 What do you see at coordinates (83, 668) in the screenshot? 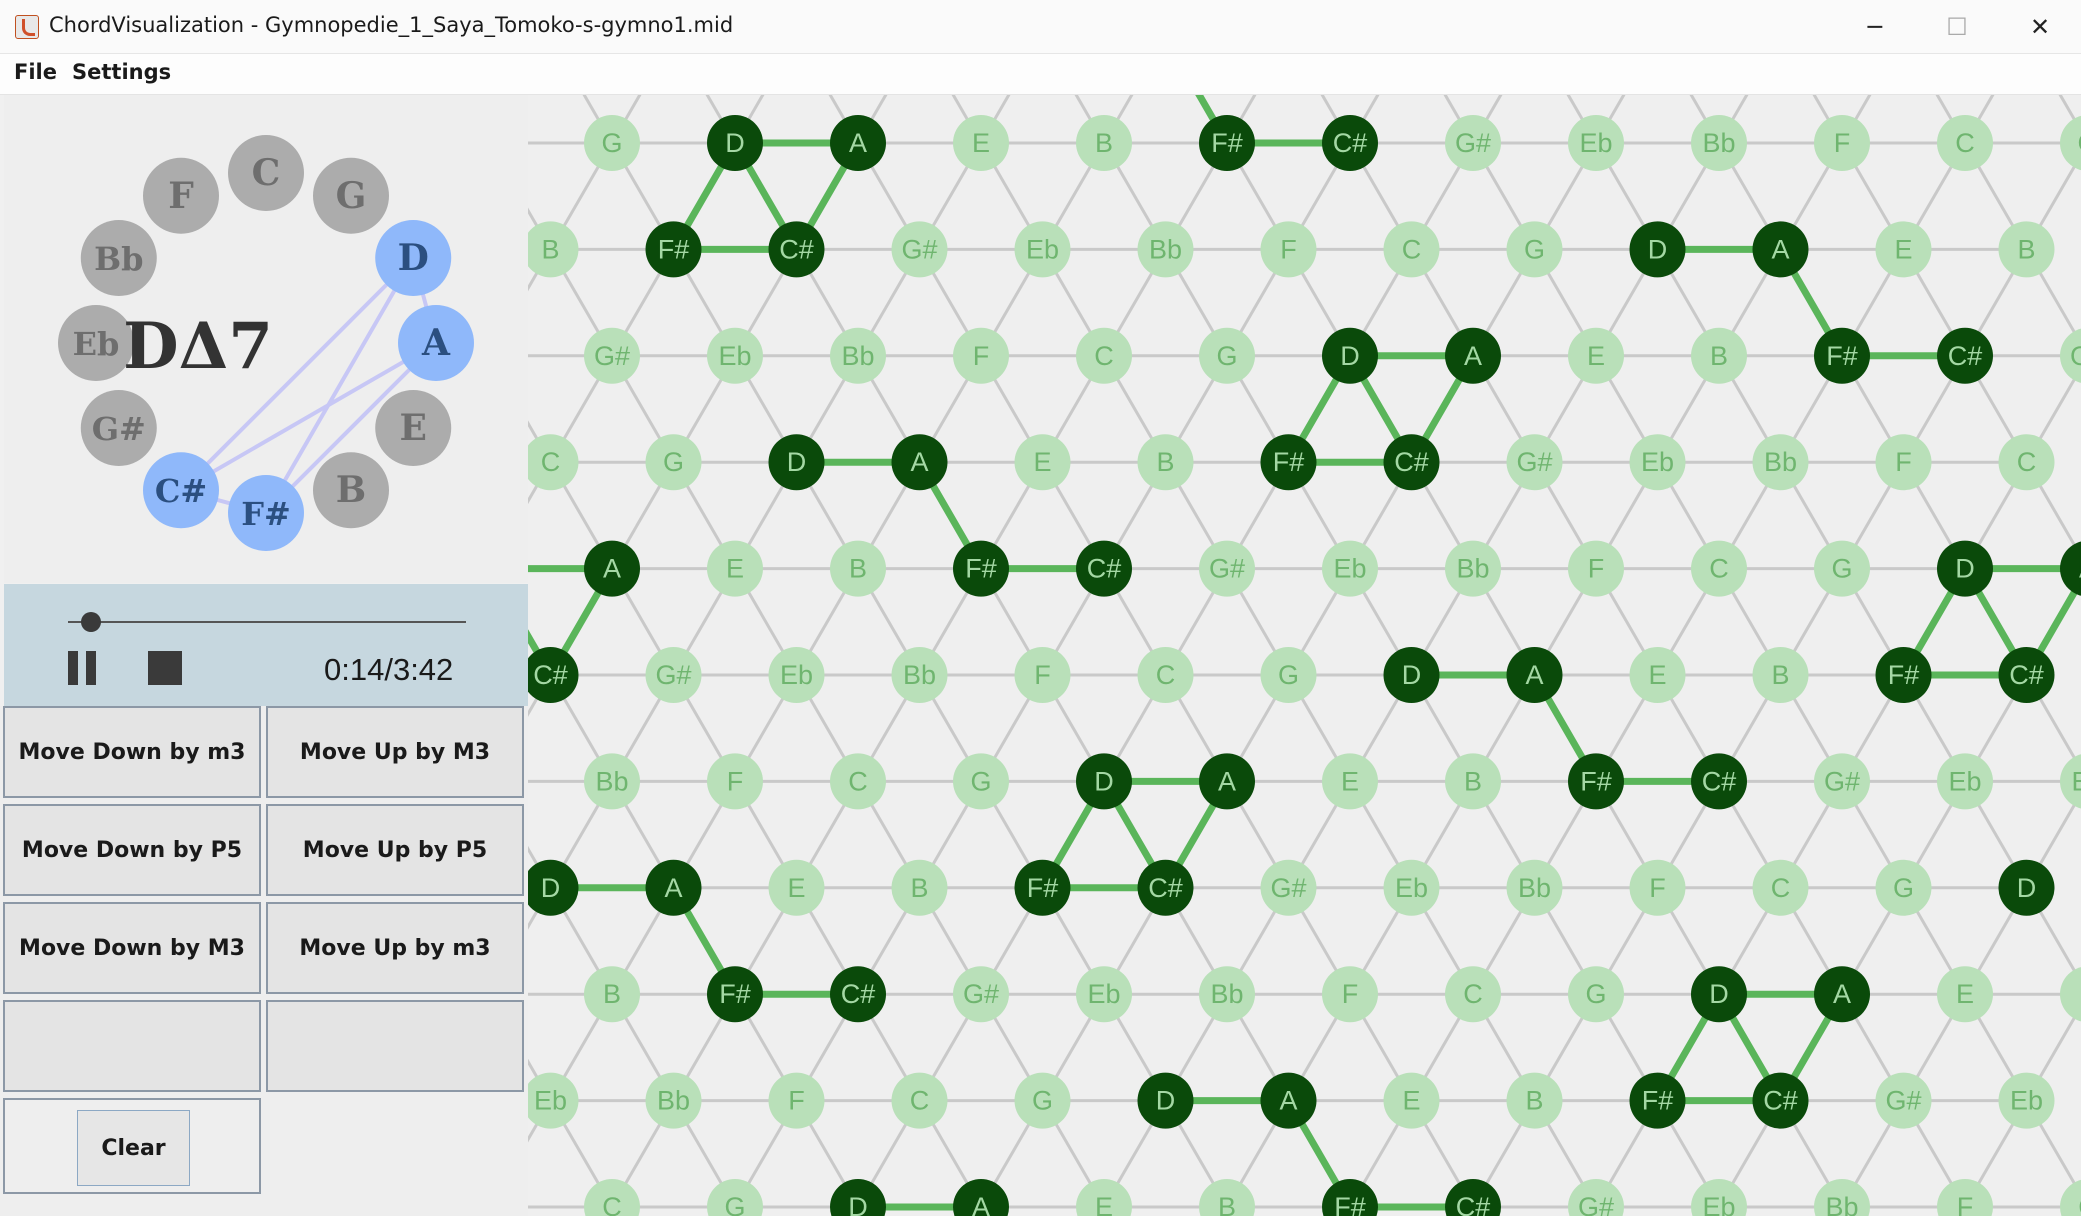
I see `pause-icon` at bounding box center [83, 668].